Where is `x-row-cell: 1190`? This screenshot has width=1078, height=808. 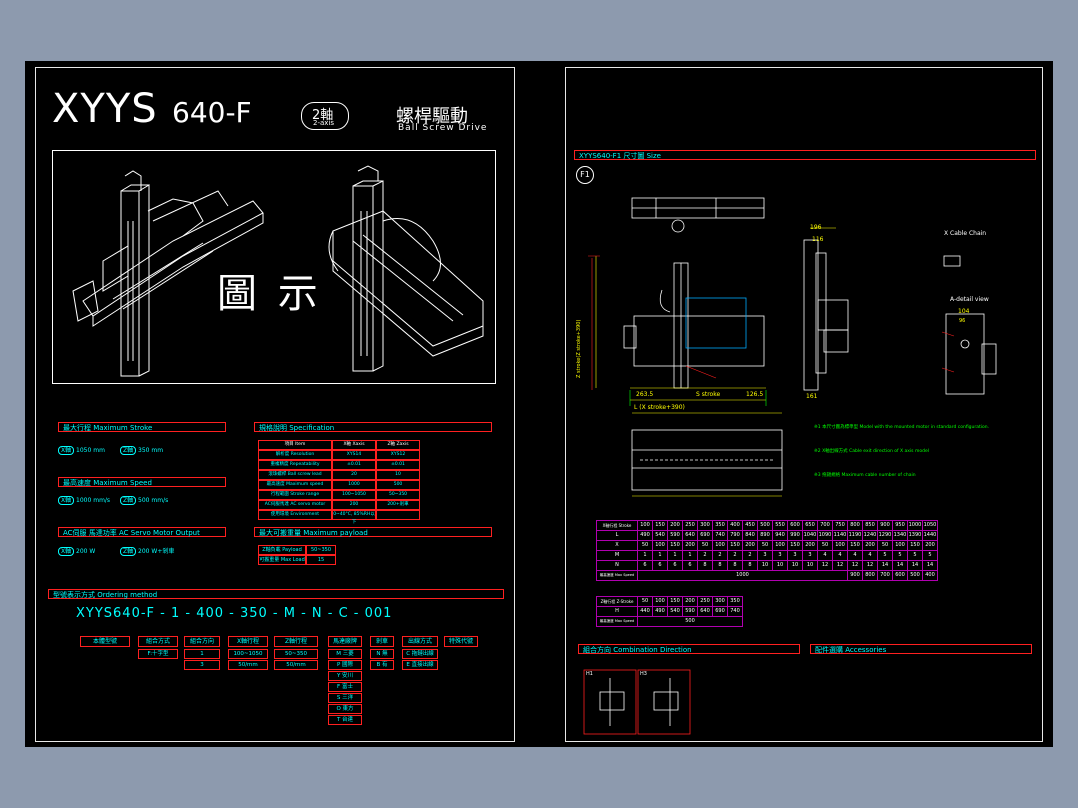
x-row-cell: 1190 is located at coordinates (855, 535).